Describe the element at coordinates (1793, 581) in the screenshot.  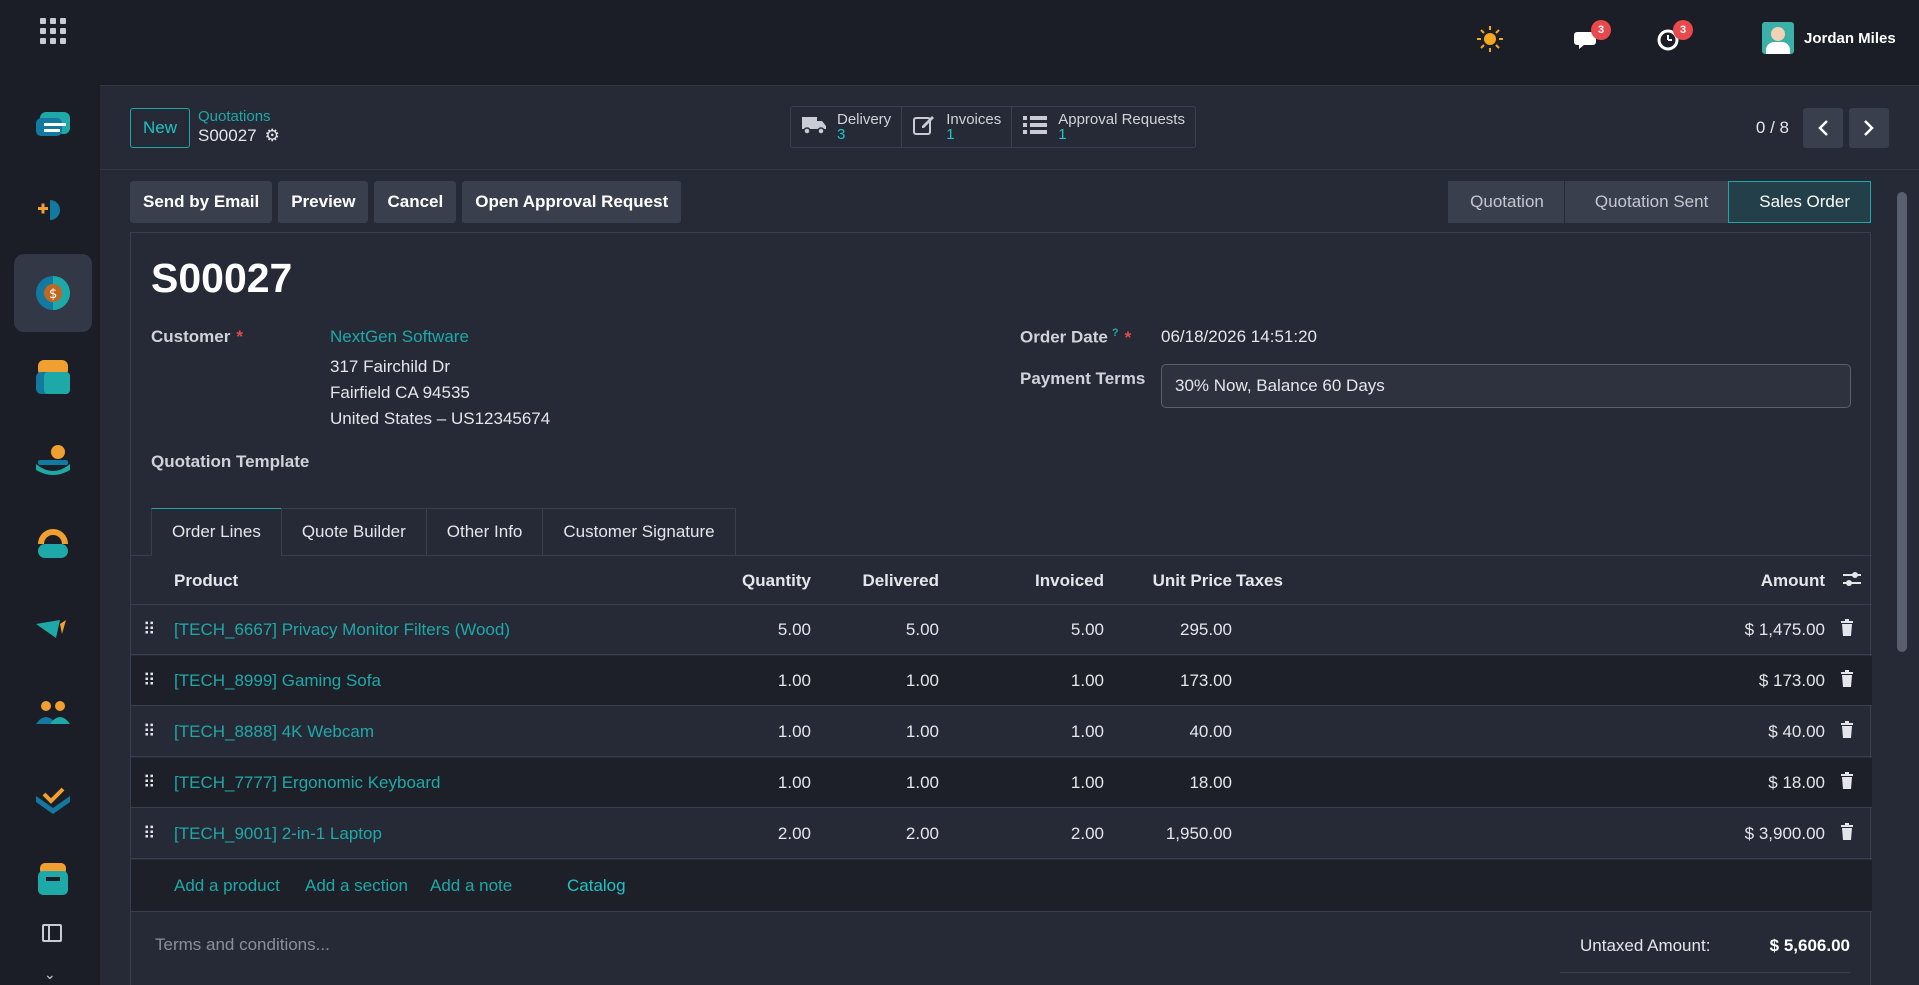
I see `column-amount: Amount` at that location.